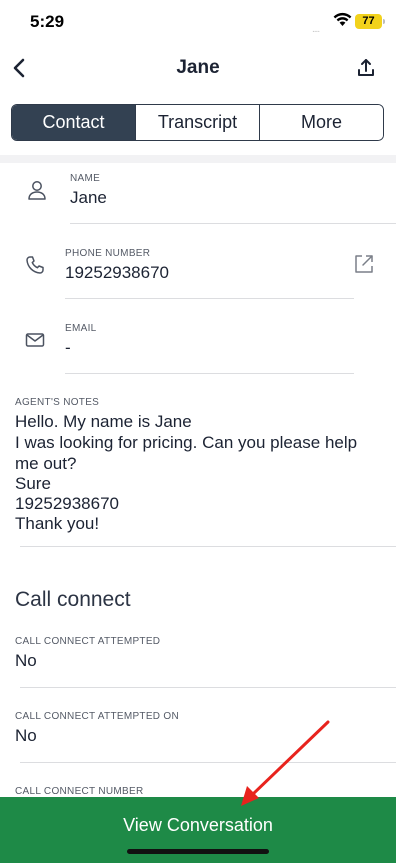 The width and height of the screenshot is (396, 863). I want to click on phone-label: PHONE NUMBER, so click(108, 253).